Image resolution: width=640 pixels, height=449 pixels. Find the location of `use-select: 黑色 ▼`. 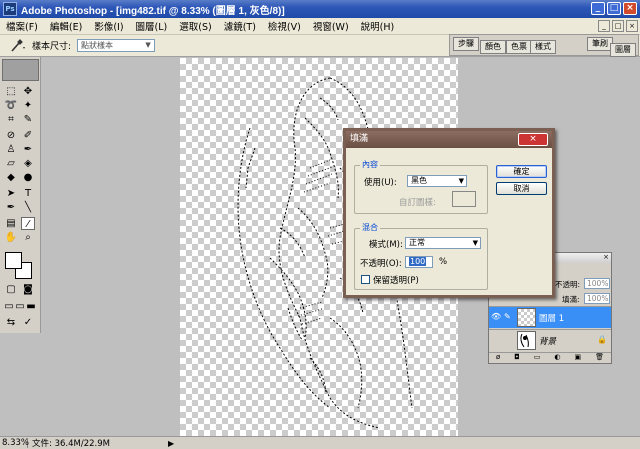

use-select: 黑色 ▼ is located at coordinates (437, 181).